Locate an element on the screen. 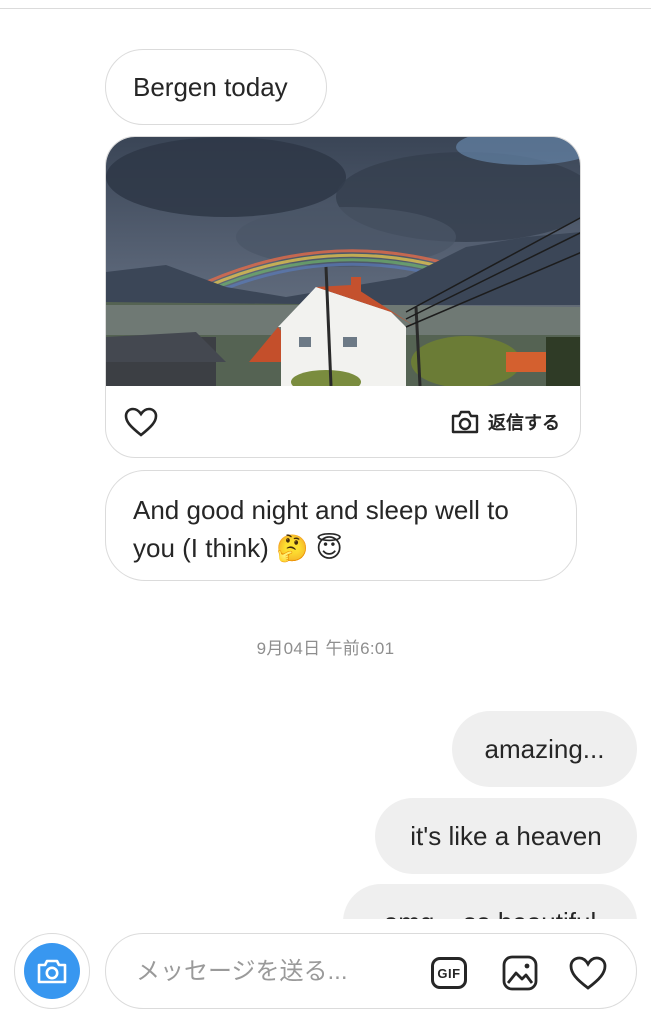 Image resolution: width=651 pixels, height=1024 pixels. camera-button is located at coordinates (52, 971).